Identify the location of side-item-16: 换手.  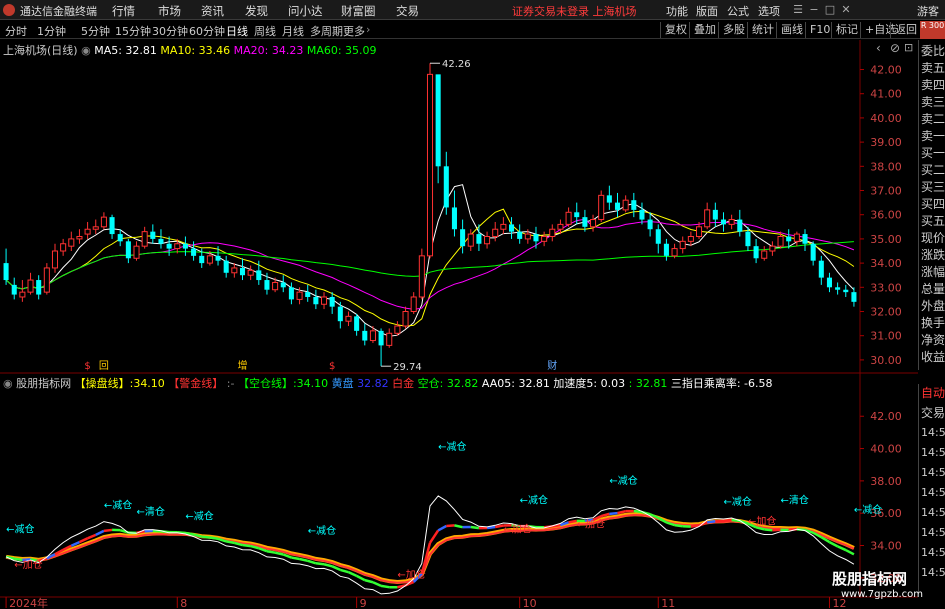
(933, 323).